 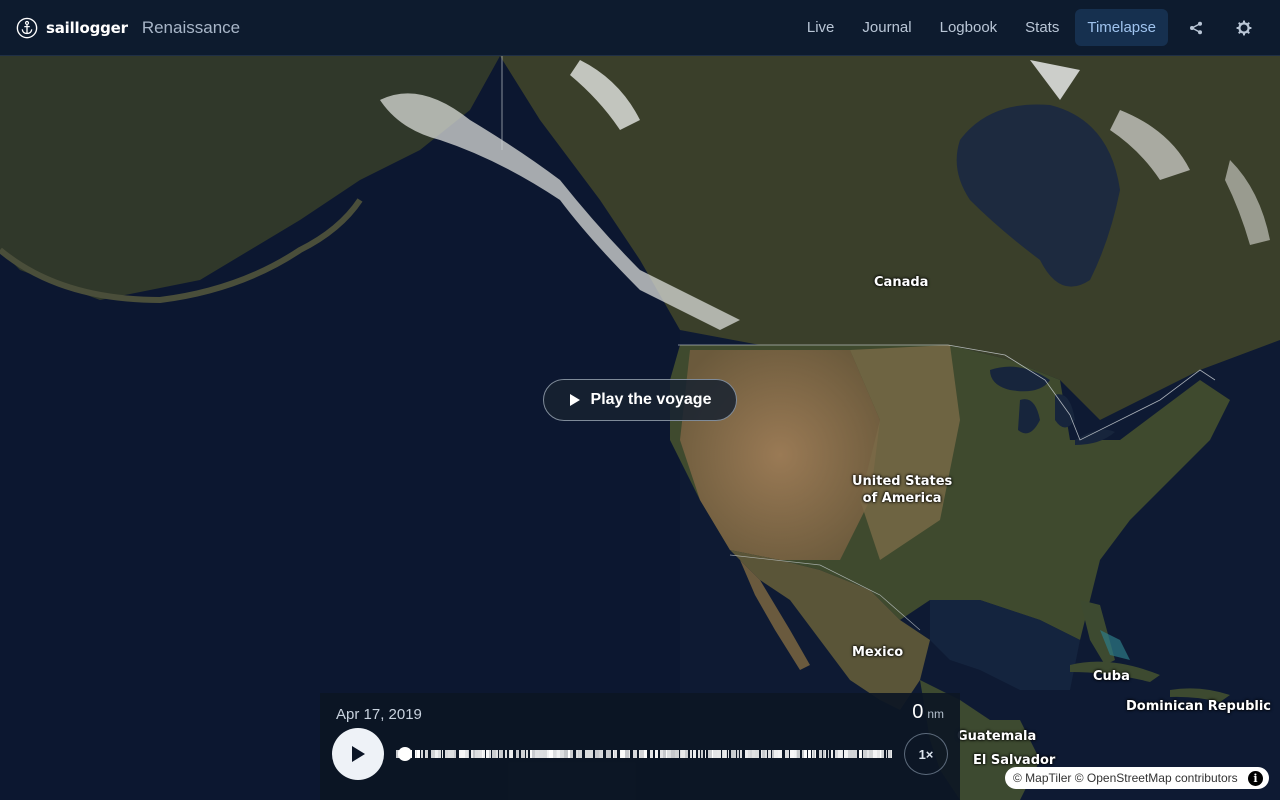 I want to click on timeline-scrubber, so click(x=644, y=754).